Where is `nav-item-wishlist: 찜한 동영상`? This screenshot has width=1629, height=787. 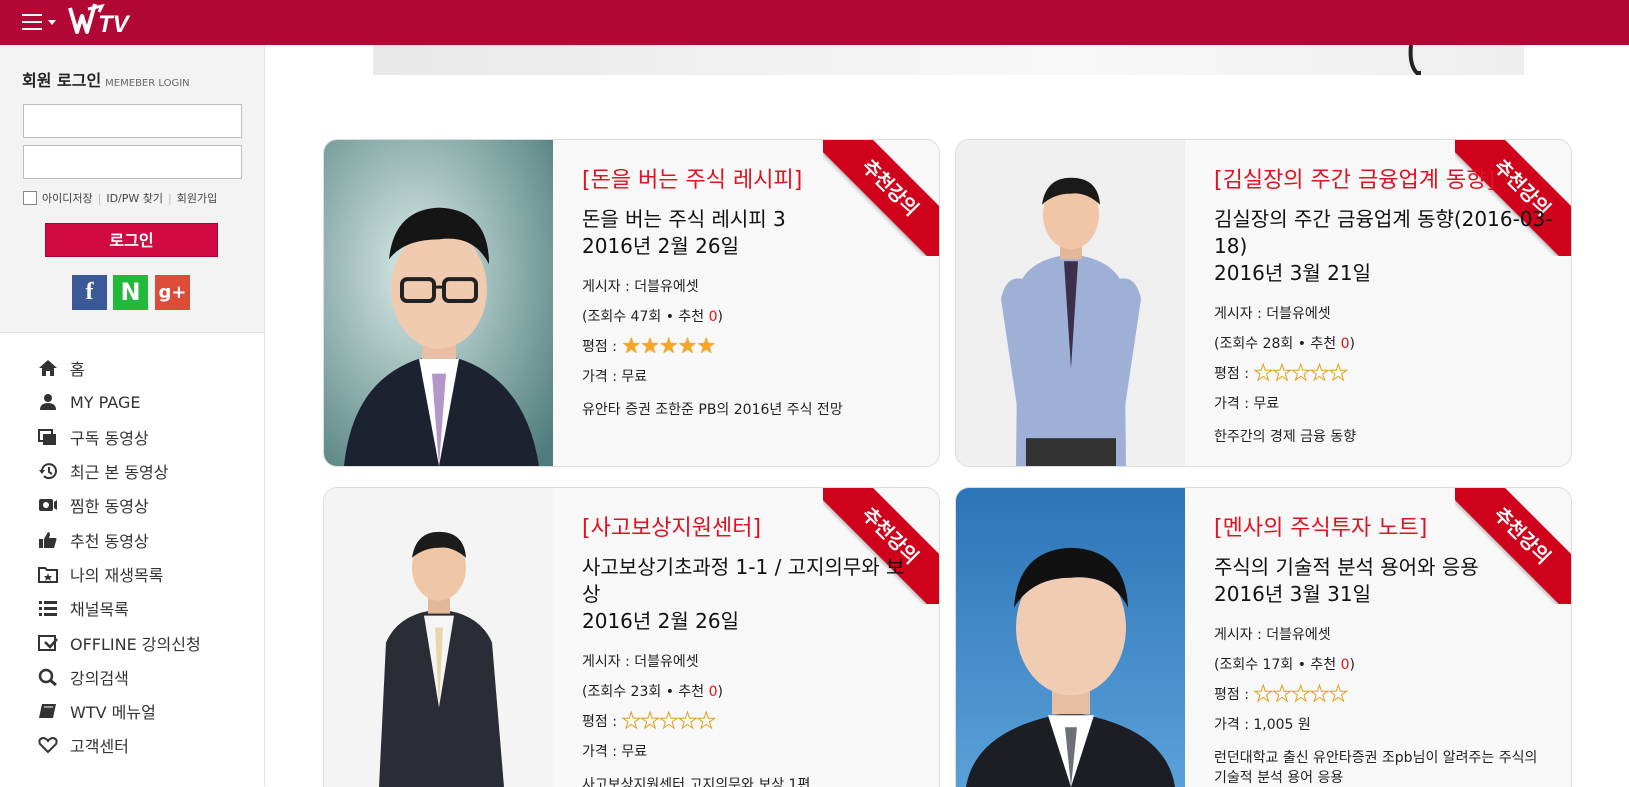 nav-item-wishlist: 찜한 동영상 is located at coordinates (148, 505).